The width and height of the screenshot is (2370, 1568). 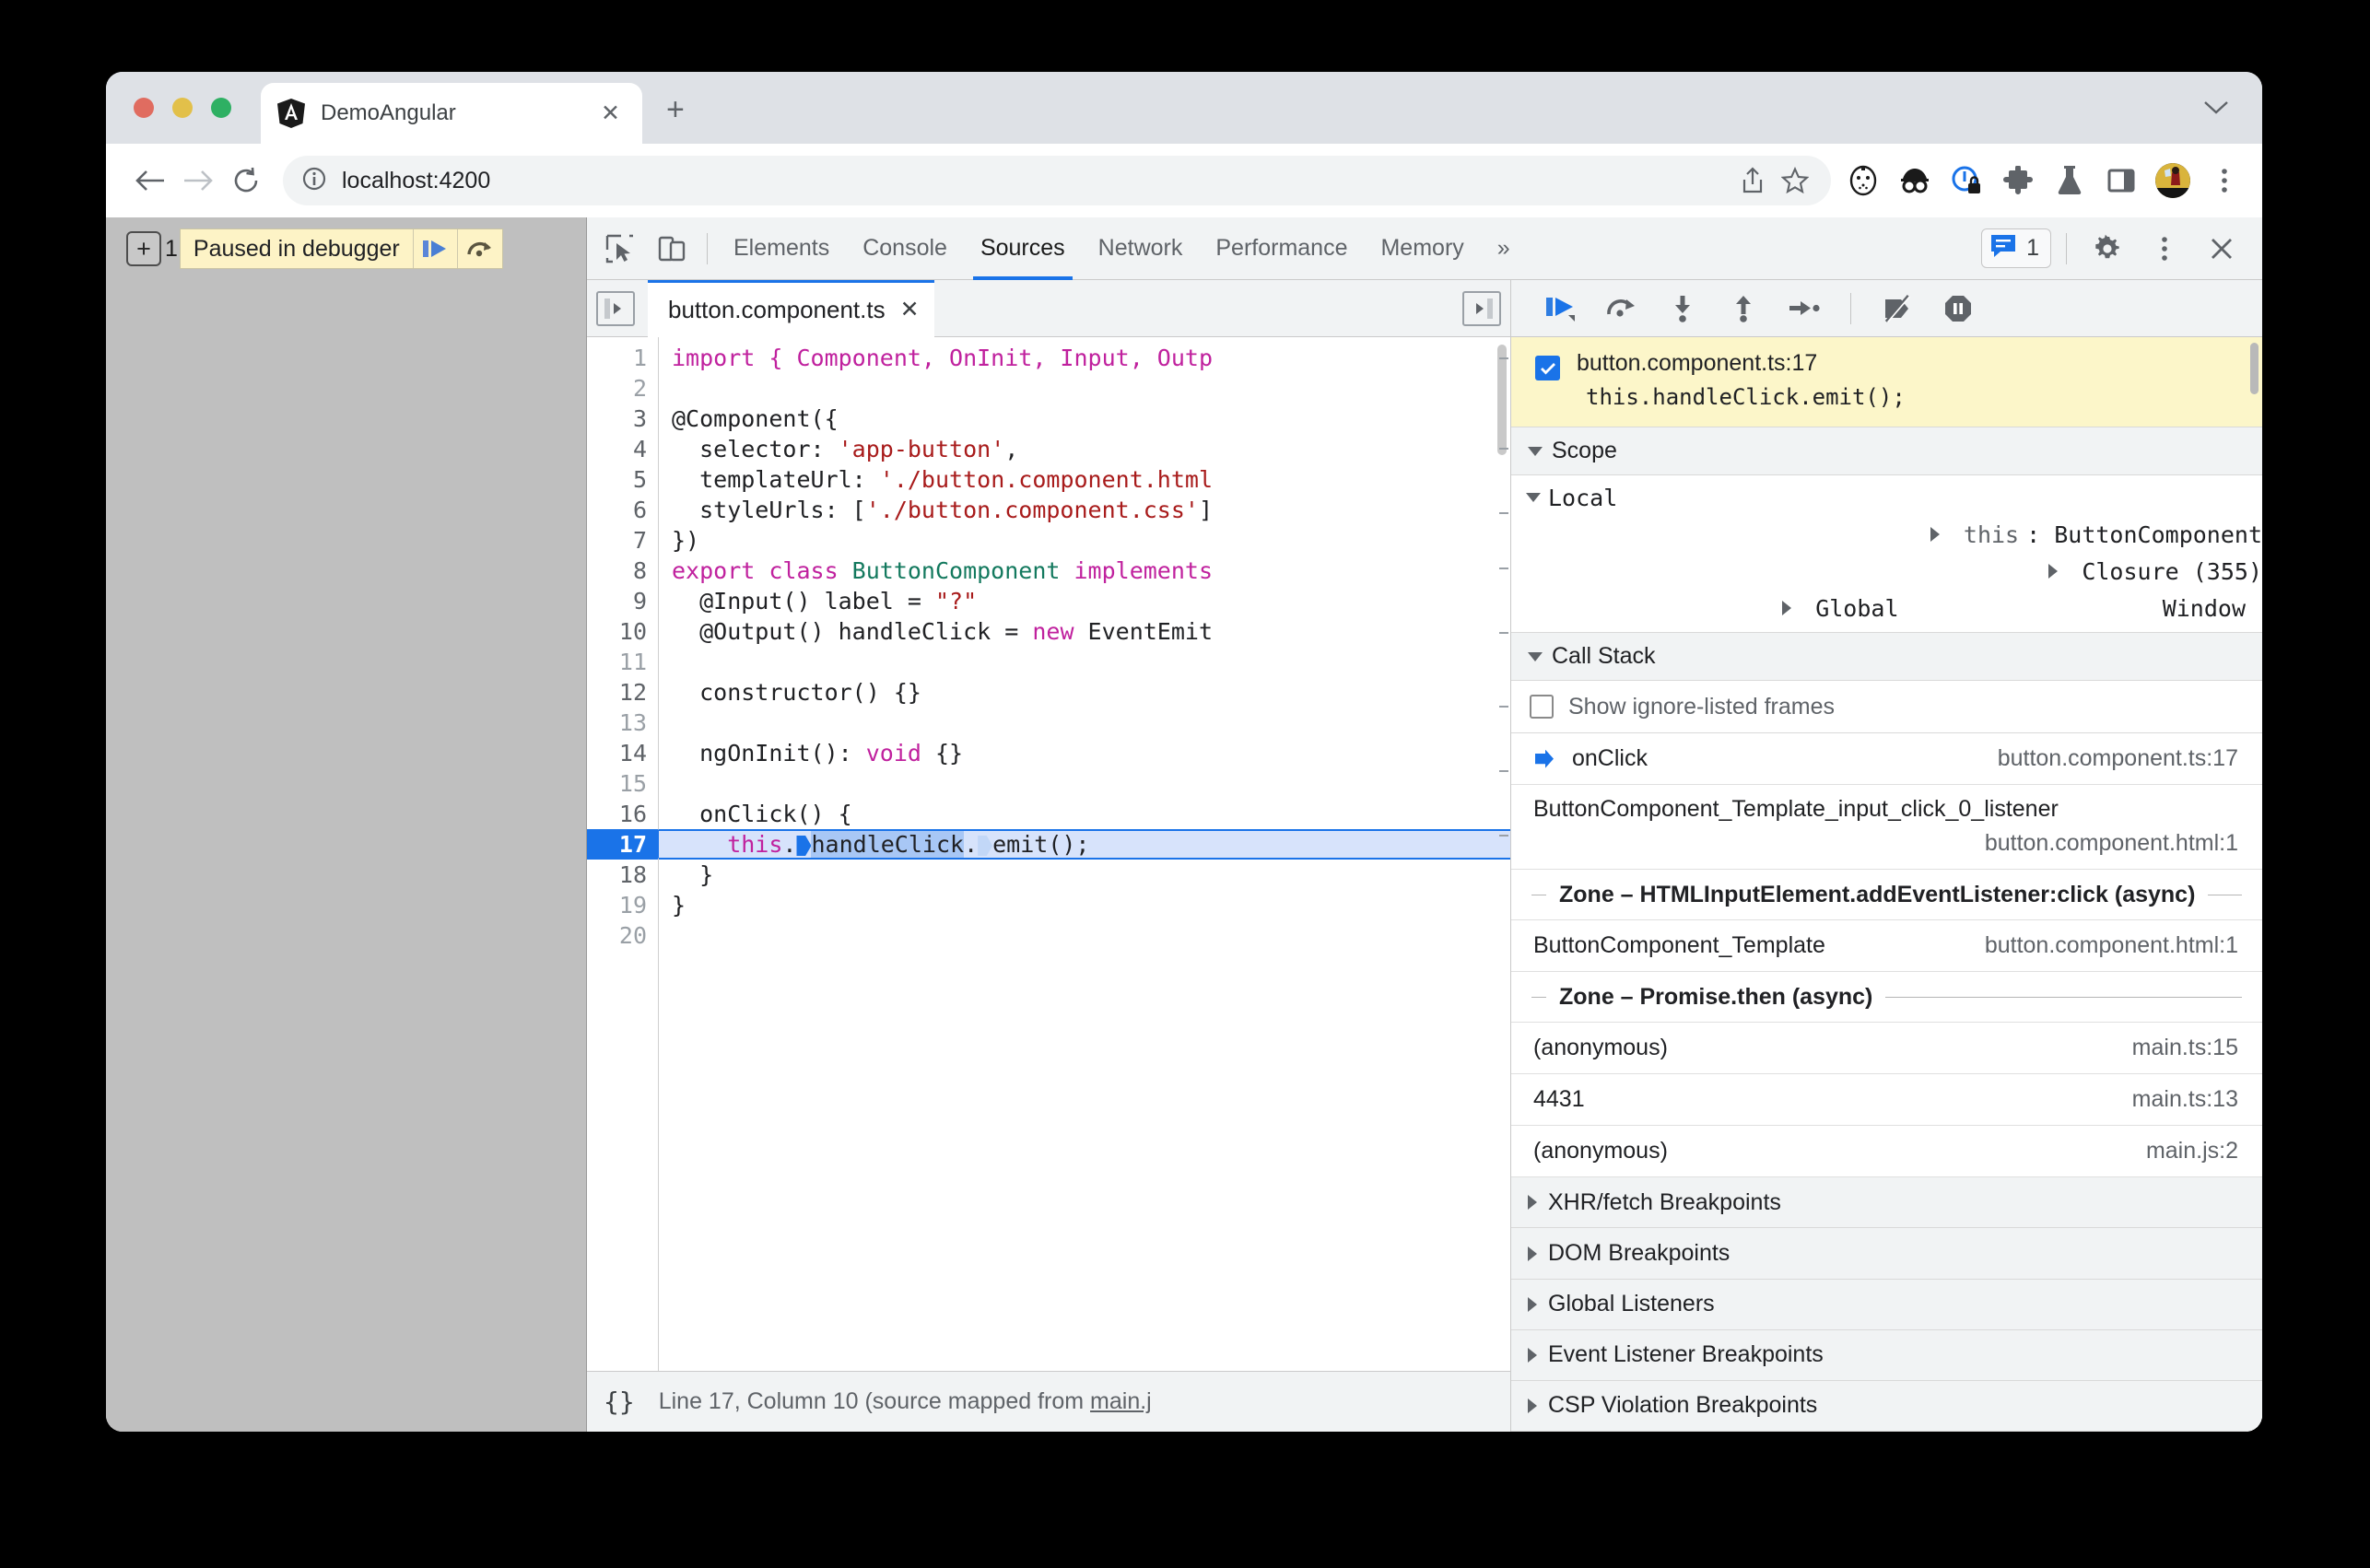 What do you see at coordinates (1886, 1101) in the screenshot?
I see `call-stack-frame: 4431 main.ts:13` at bounding box center [1886, 1101].